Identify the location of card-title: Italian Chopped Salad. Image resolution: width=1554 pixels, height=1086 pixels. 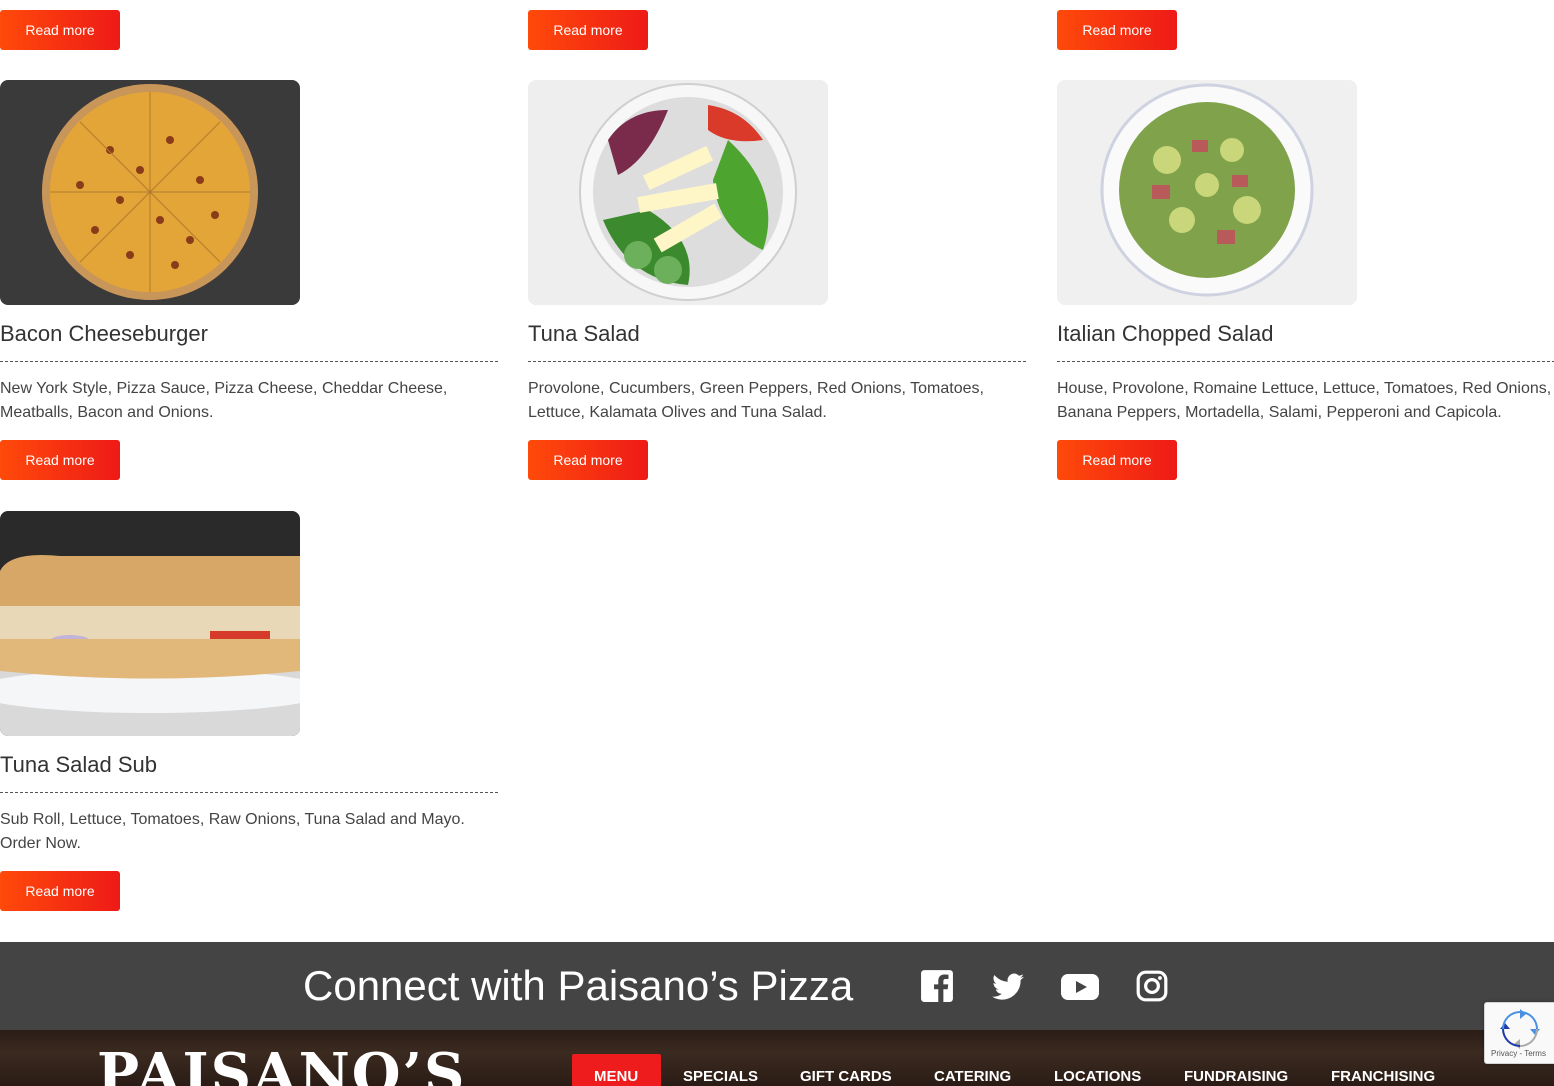
(1165, 334).